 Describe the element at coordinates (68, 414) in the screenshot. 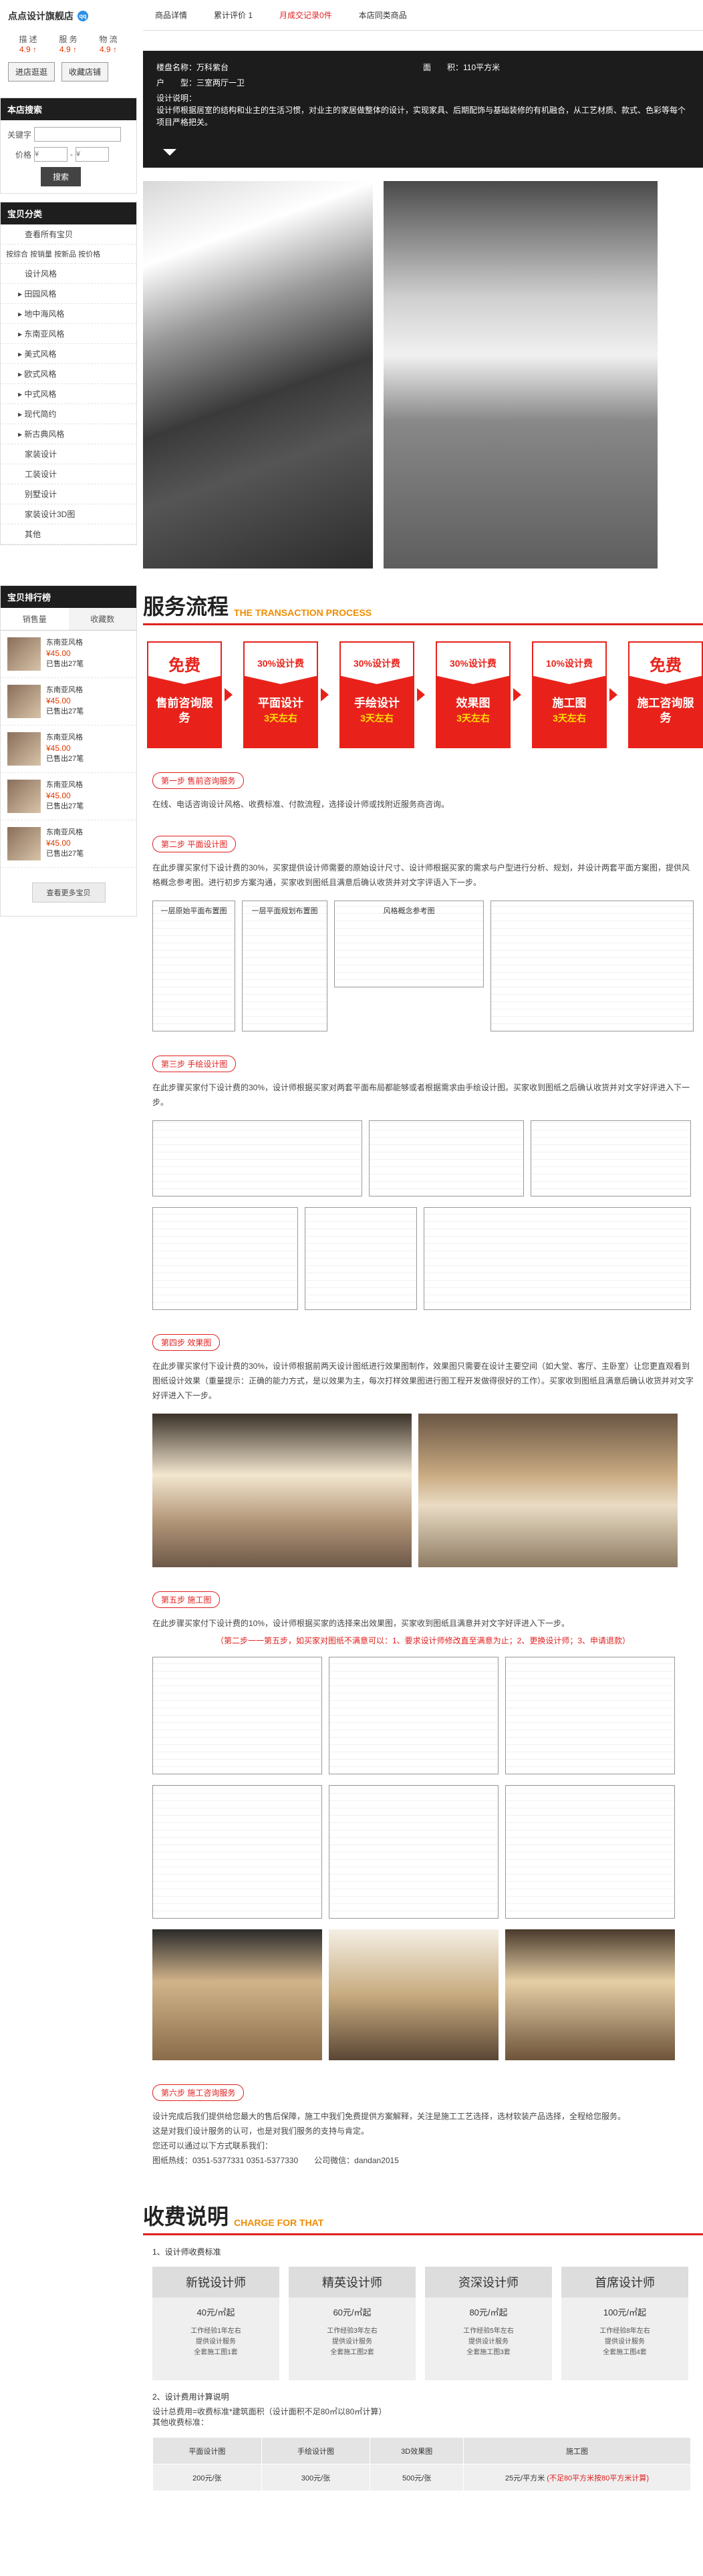

I see `category-item: ▸ 现代简约` at that location.